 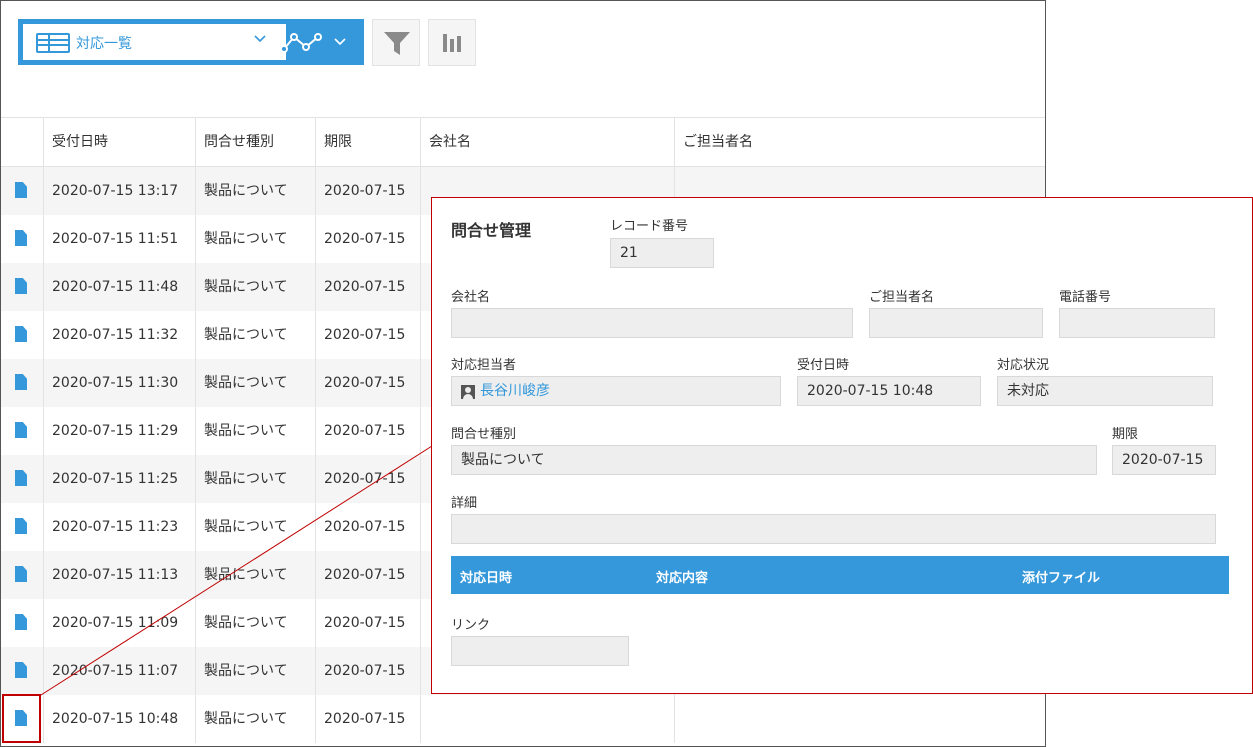 What do you see at coordinates (889, 391) in the screenshot?
I see `received-value: 2020-07-15 10:48` at bounding box center [889, 391].